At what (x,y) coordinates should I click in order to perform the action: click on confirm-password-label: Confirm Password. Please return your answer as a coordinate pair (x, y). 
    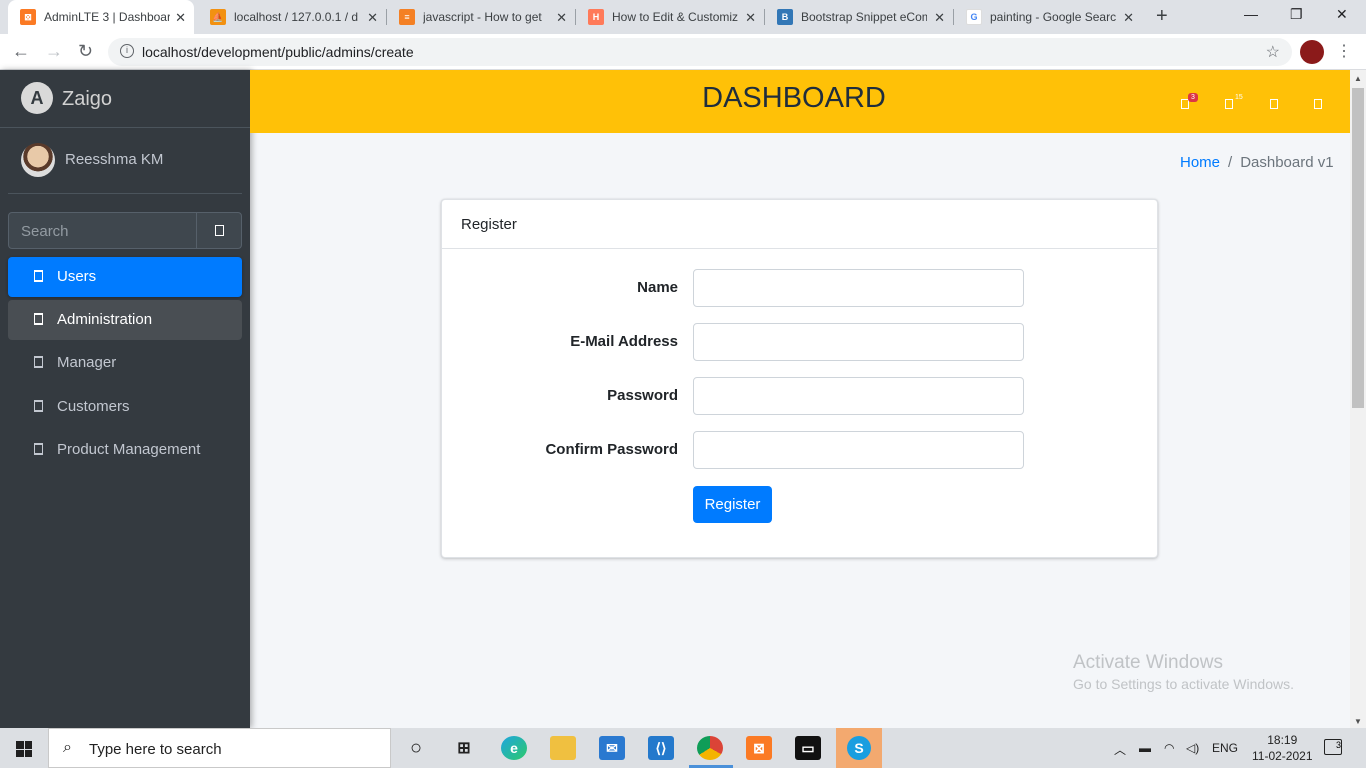
    Looking at the image, I should click on (611, 449).